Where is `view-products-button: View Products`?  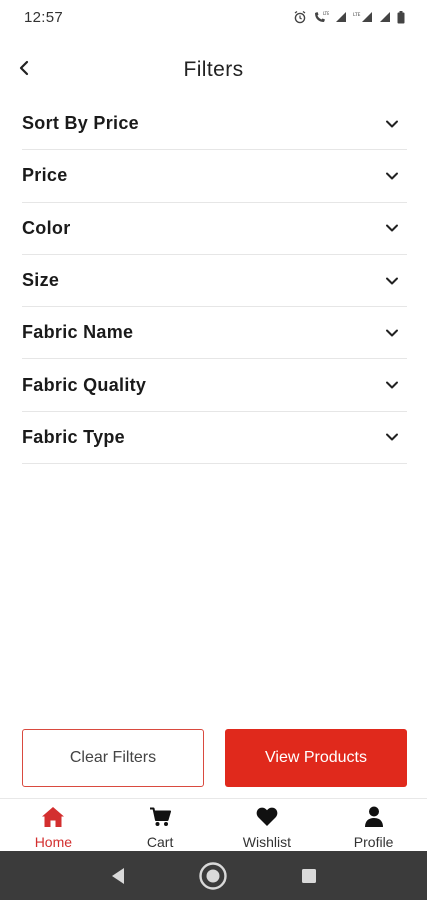 view-products-button: View Products is located at coordinates (316, 758).